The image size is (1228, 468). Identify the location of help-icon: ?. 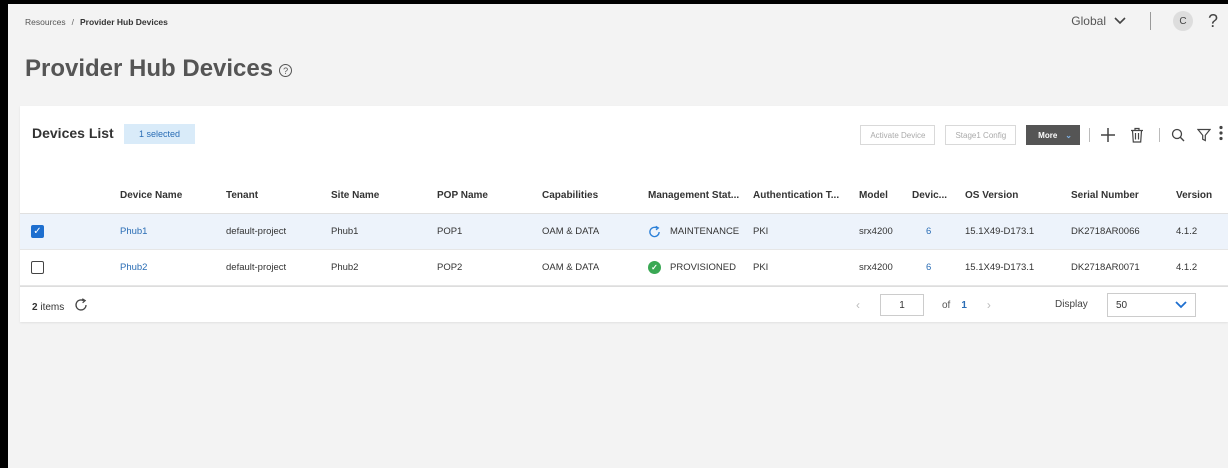
(1213, 21).